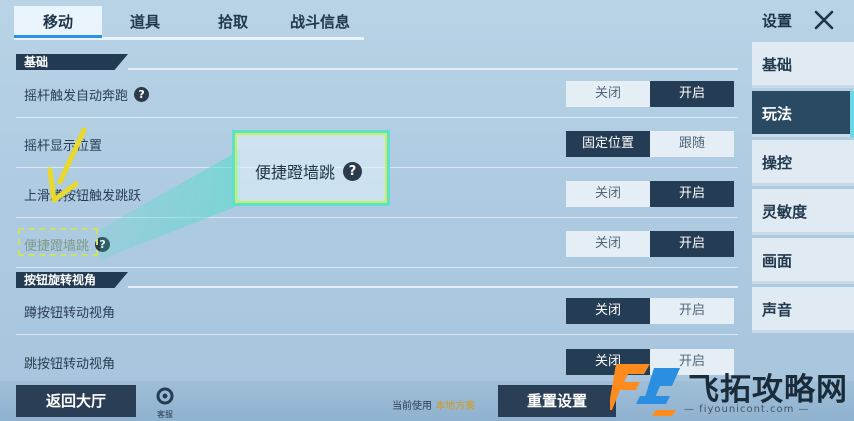 This screenshot has width=854, height=421. I want to click on section-title: 基础, so click(36, 62).